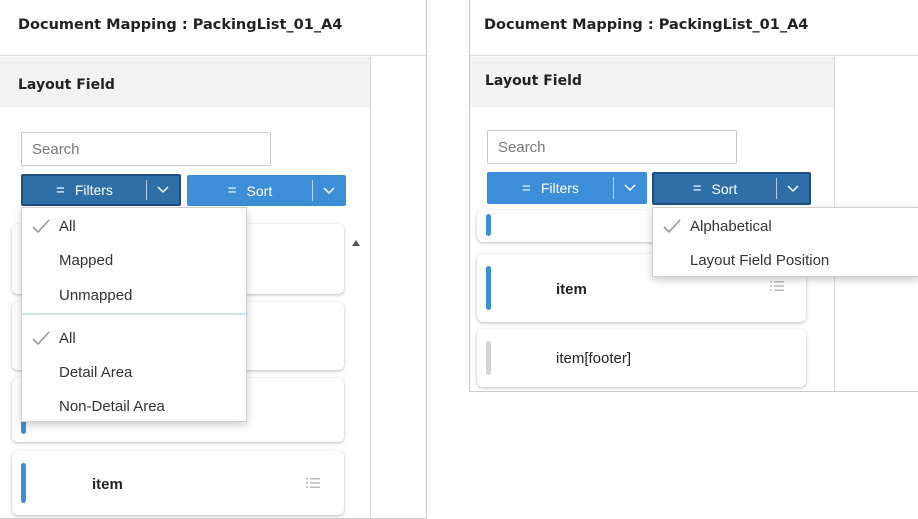 The width and height of the screenshot is (918, 519). What do you see at coordinates (134, 260) in the screenshot?
I see `filter-option-mapped: Mapped` at bounding box center [134, 260].